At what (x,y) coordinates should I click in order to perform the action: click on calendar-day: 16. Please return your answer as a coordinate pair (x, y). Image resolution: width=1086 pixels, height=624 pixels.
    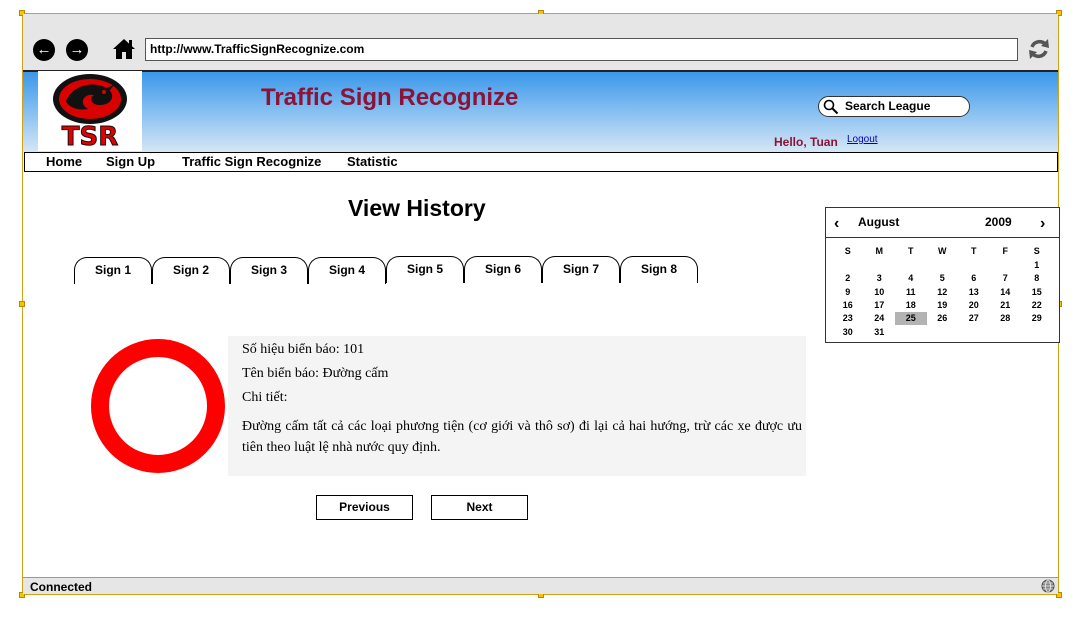
    Looking at the image, I should click on (848, 305).